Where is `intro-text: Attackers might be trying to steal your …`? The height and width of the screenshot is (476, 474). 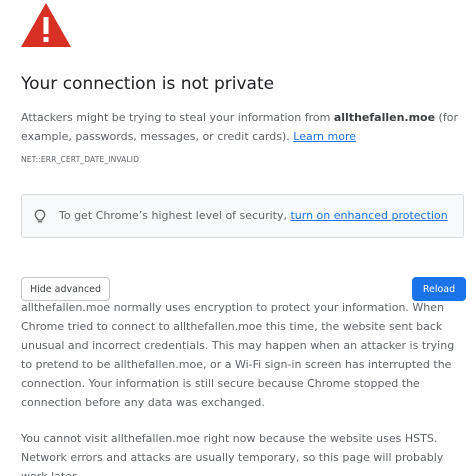
intro-text: Attackers might be trying to steal your … is located at coordinates (243, 127).